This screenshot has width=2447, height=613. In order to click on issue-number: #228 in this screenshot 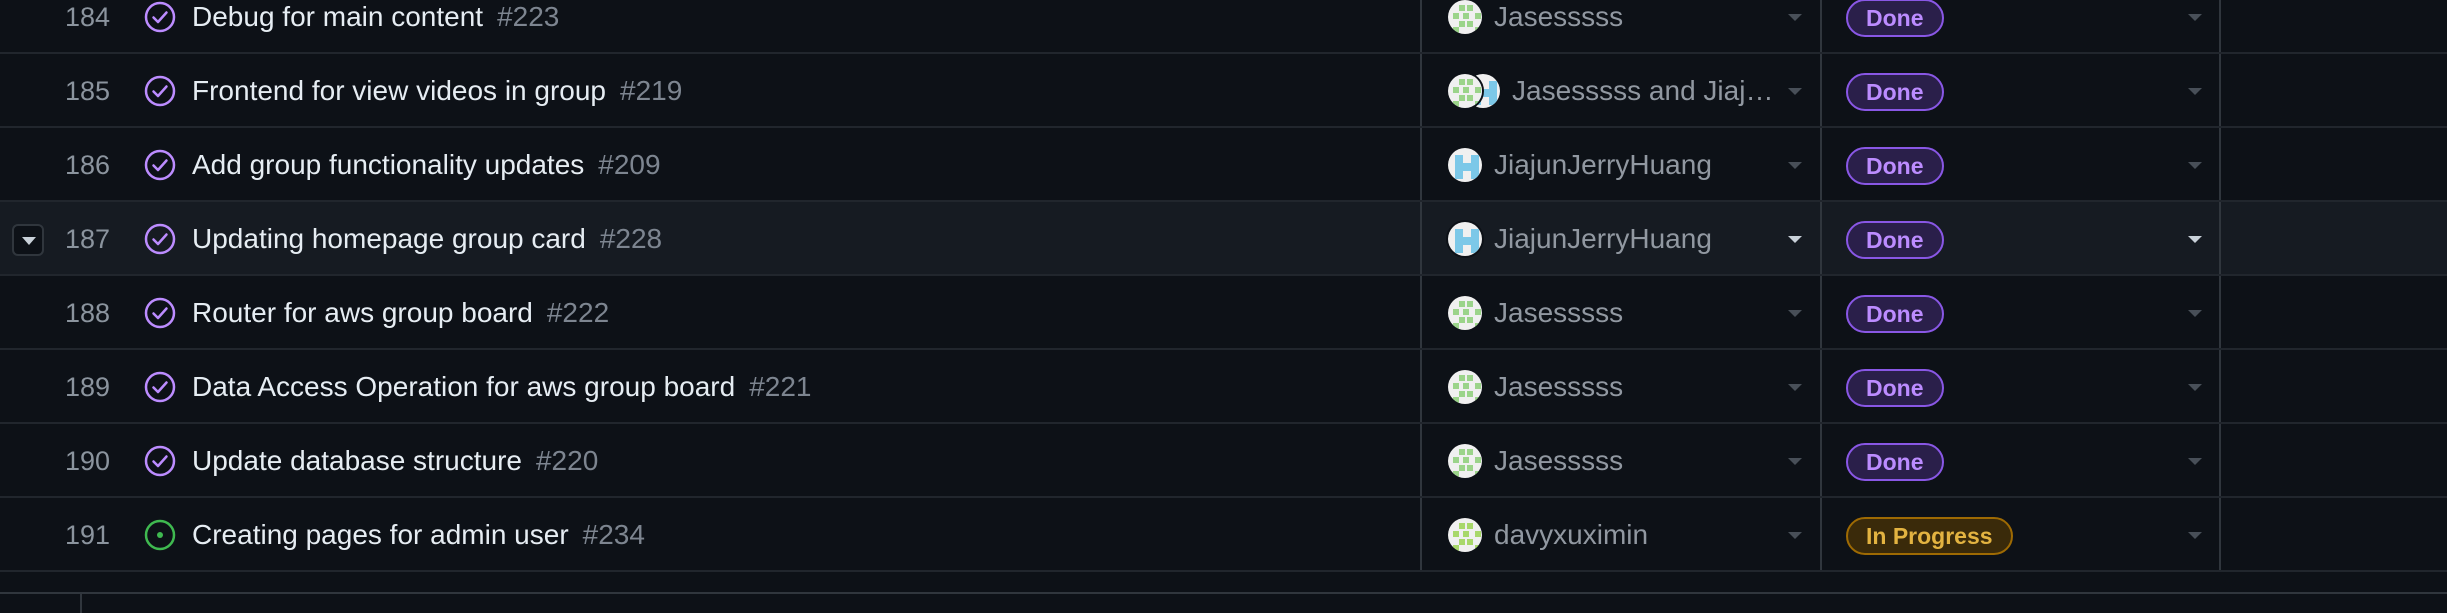, I will do `click(631, 238)`.